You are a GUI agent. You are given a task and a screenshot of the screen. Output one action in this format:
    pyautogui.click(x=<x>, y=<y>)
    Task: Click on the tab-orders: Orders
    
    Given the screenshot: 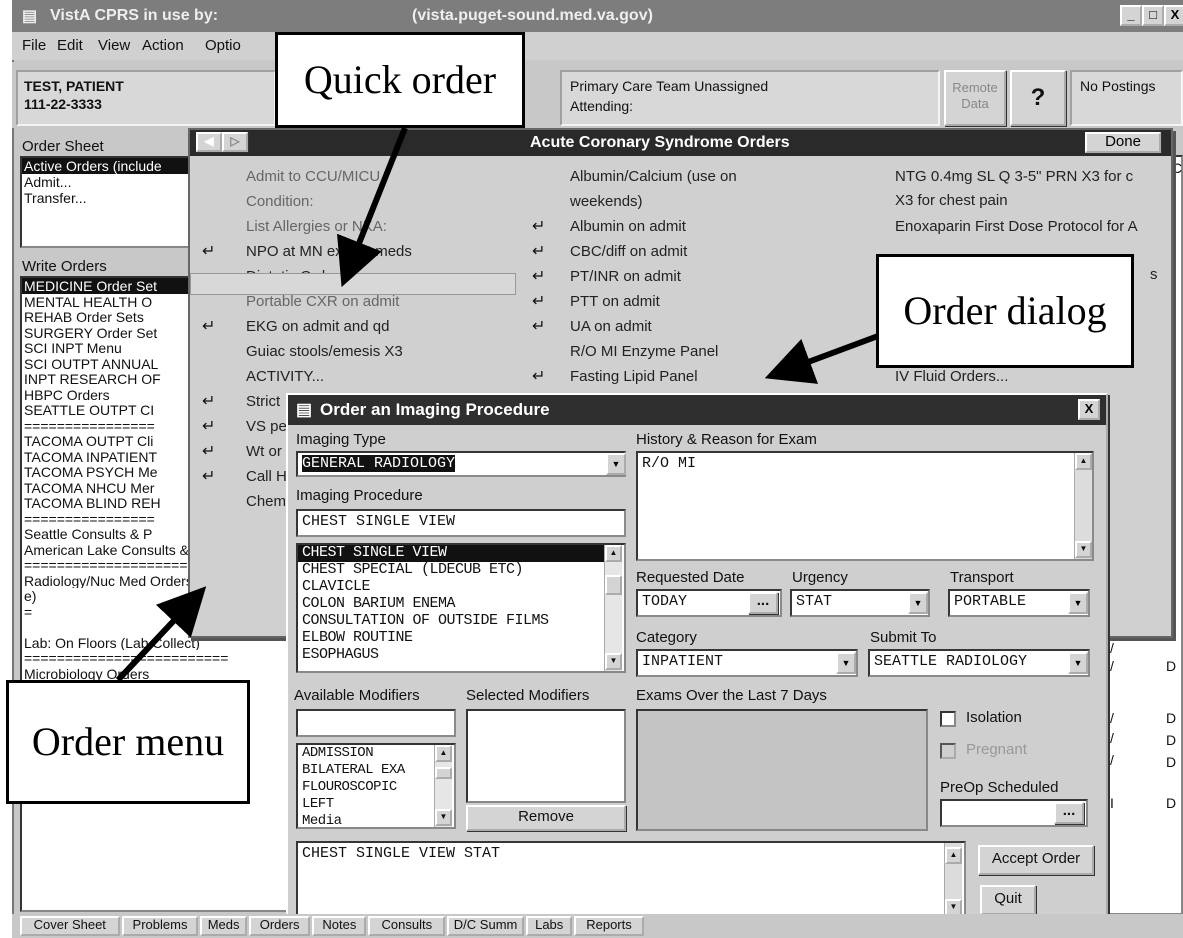 What is the action you would take?
    pyautogui.click(x=279, y=926)
    